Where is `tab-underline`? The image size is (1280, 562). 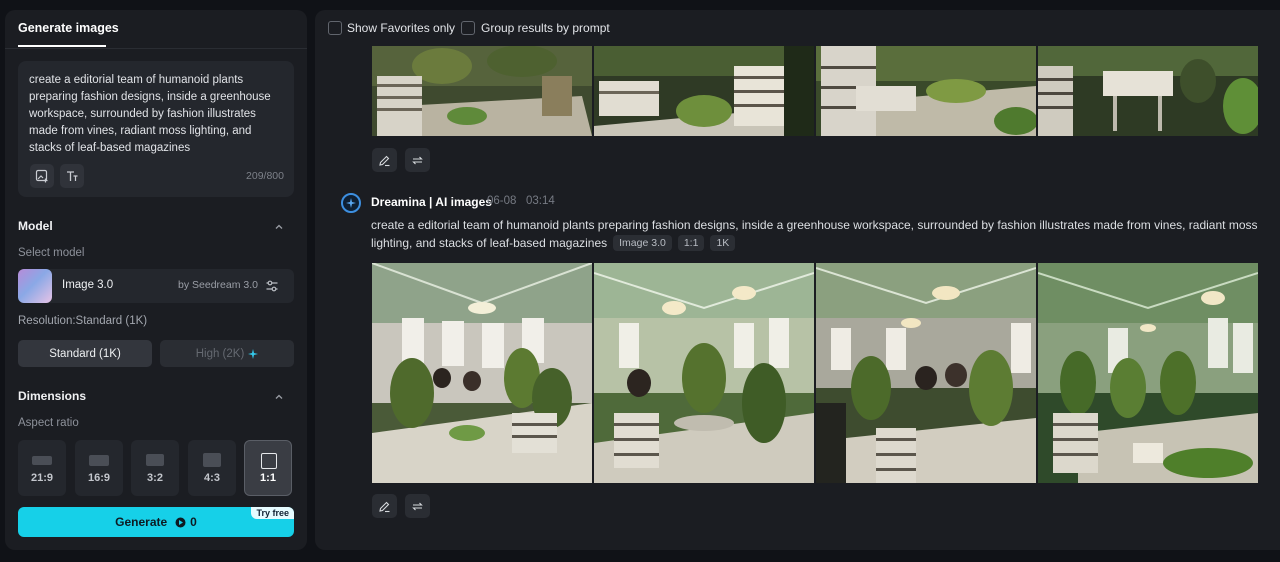
tab-underline is located at coordinates (62, 46).